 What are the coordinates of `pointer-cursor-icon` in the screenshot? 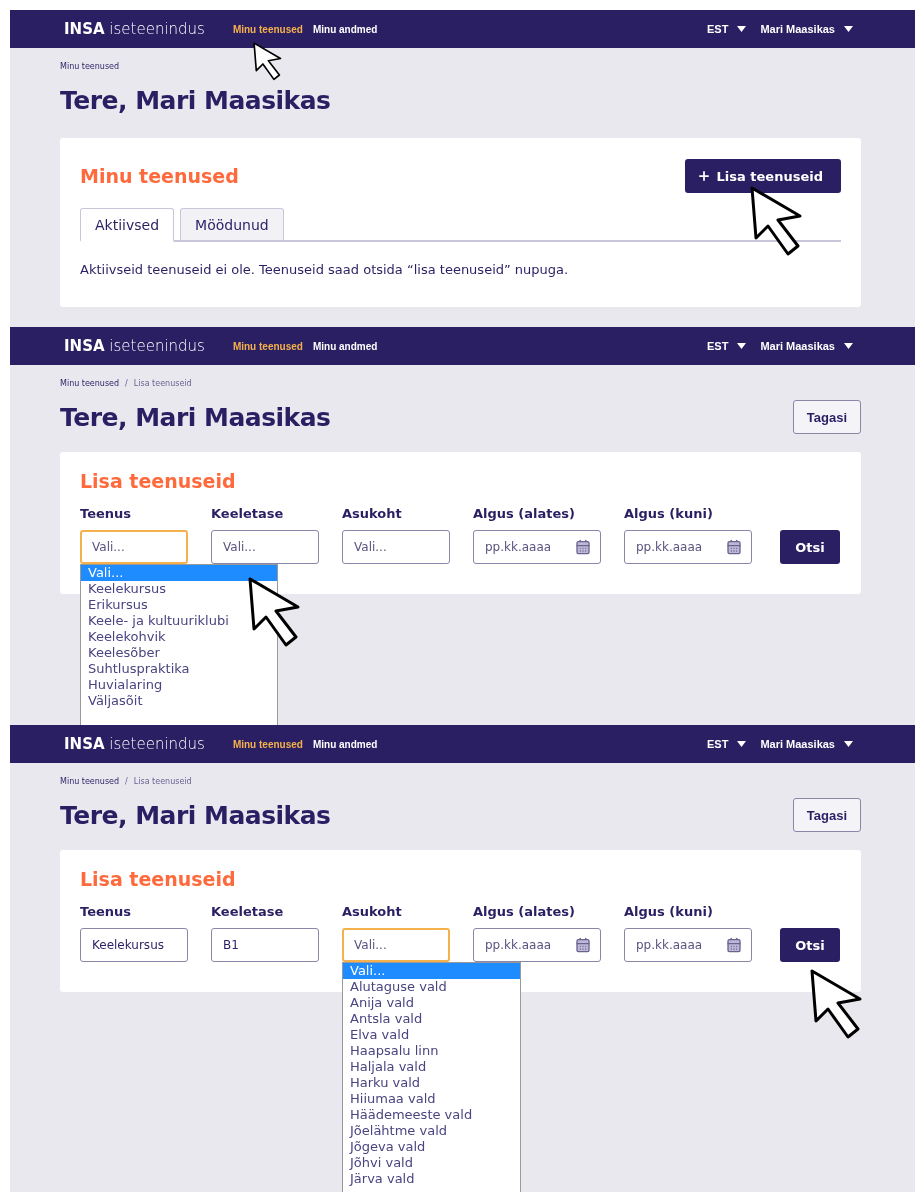 It's located at (268, 62).